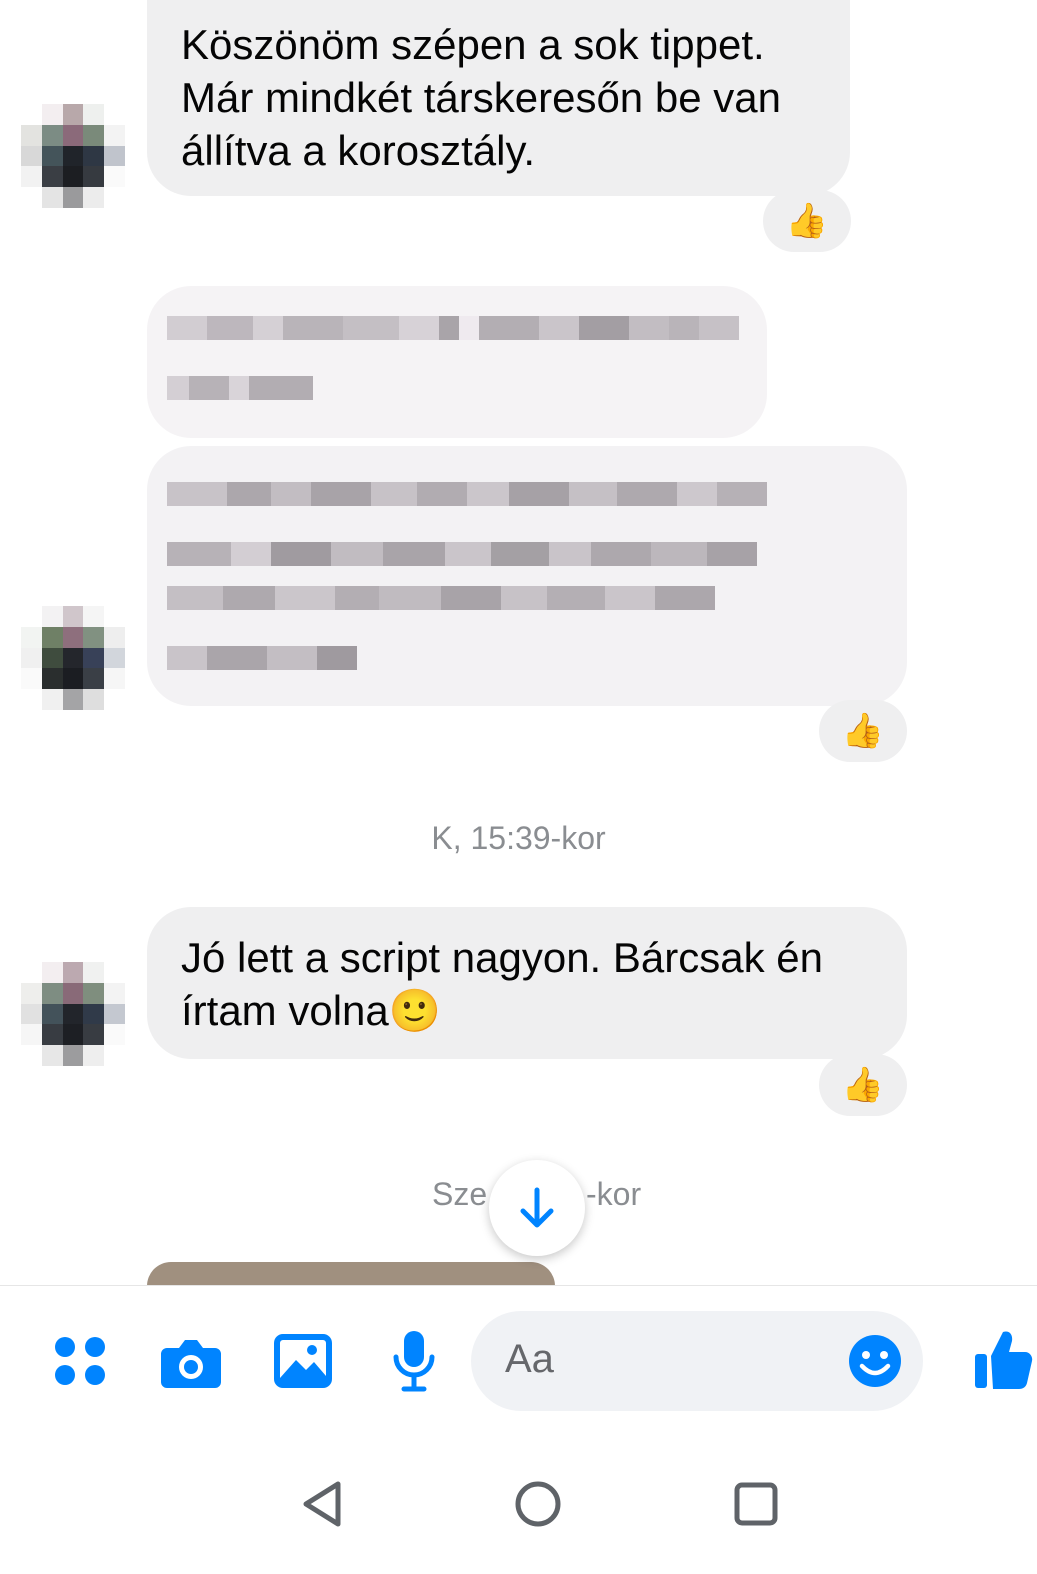  What do you see at coordinates (529, 1359) in the screenshot?
I see `message-input-placeholder: Aa` at bounding box center [529, 1359].